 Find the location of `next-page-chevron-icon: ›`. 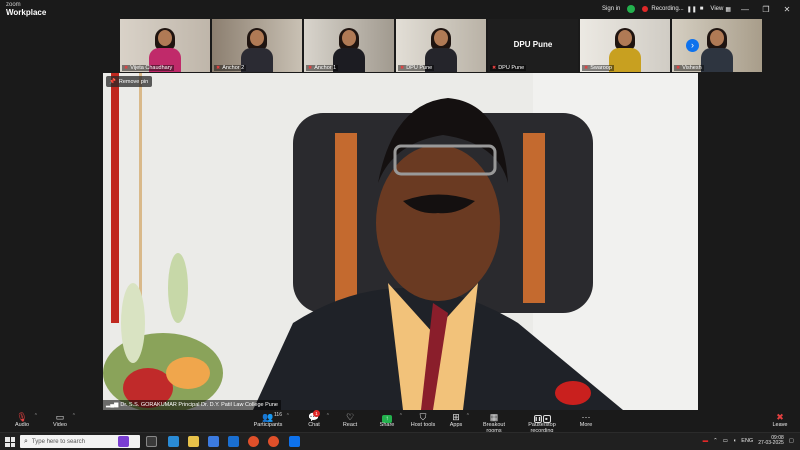

next-page-chevron-icon: › is located at coordinates (692, 45).